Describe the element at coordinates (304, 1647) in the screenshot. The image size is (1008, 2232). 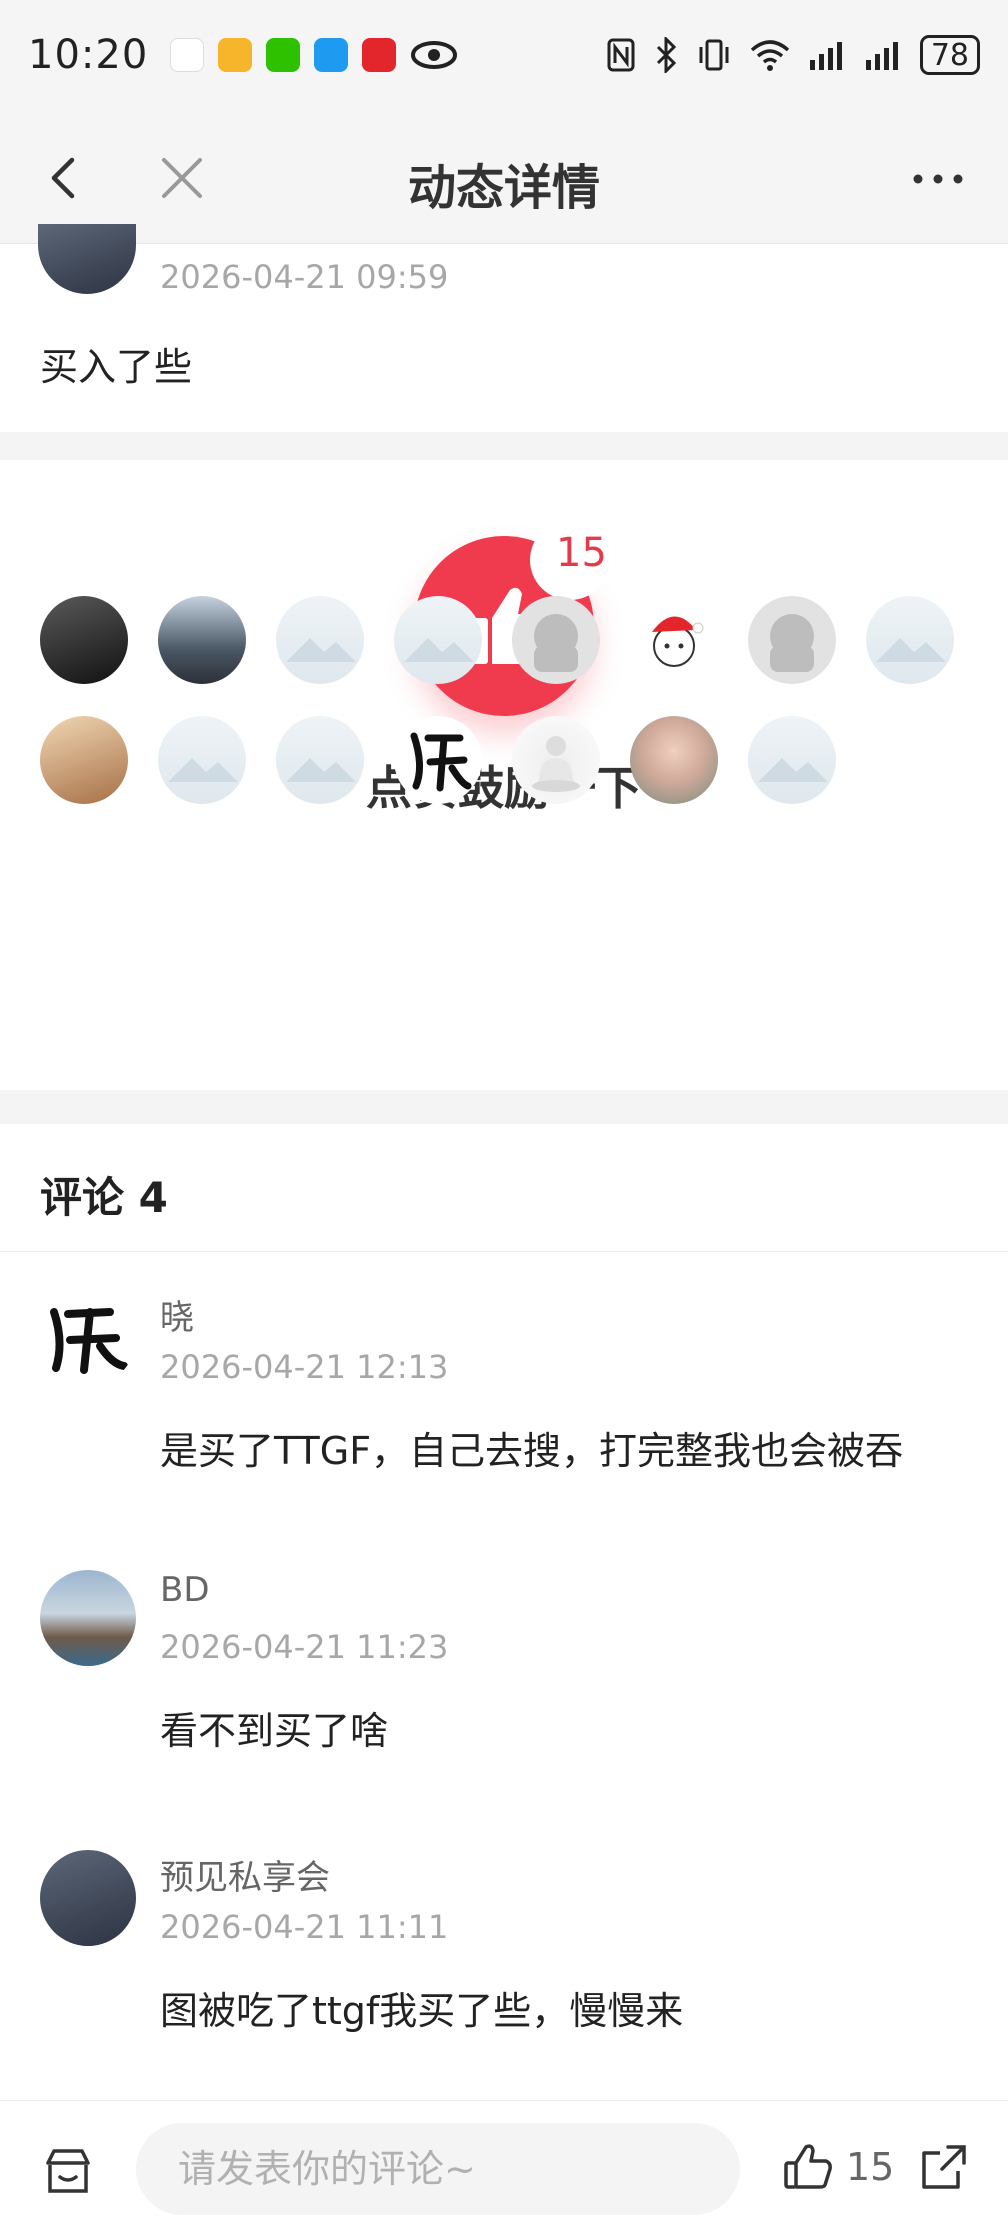
I see `comment-time: 2026-04-21 11:23` at that location.